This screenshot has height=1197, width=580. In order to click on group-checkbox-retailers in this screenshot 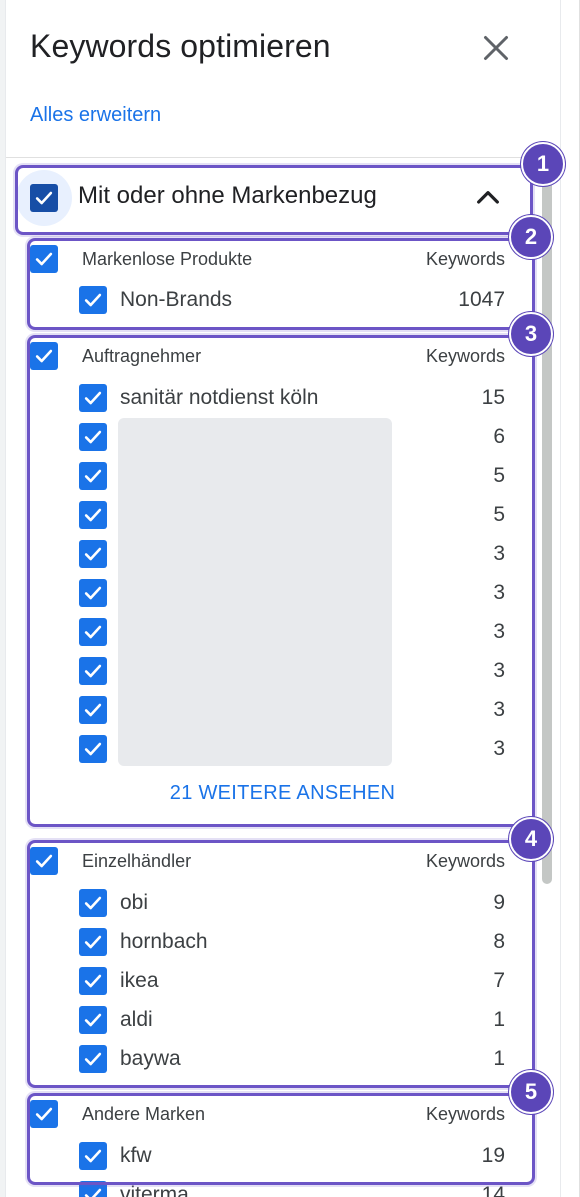, I will do `click(44, 861)`.